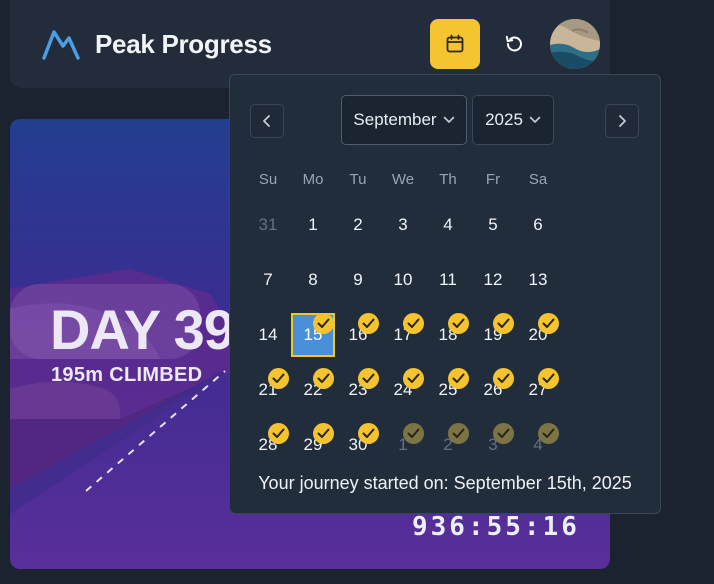  I want to click on weekday-label: Su, so click(268, 179).